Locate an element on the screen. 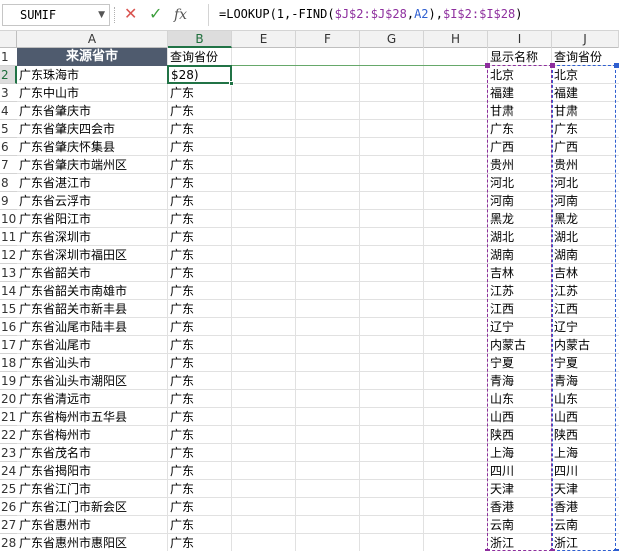 This screenshot has height=551, width=619. cell-a4: 广东省肇庆市 is located at coordinates (92, 111).